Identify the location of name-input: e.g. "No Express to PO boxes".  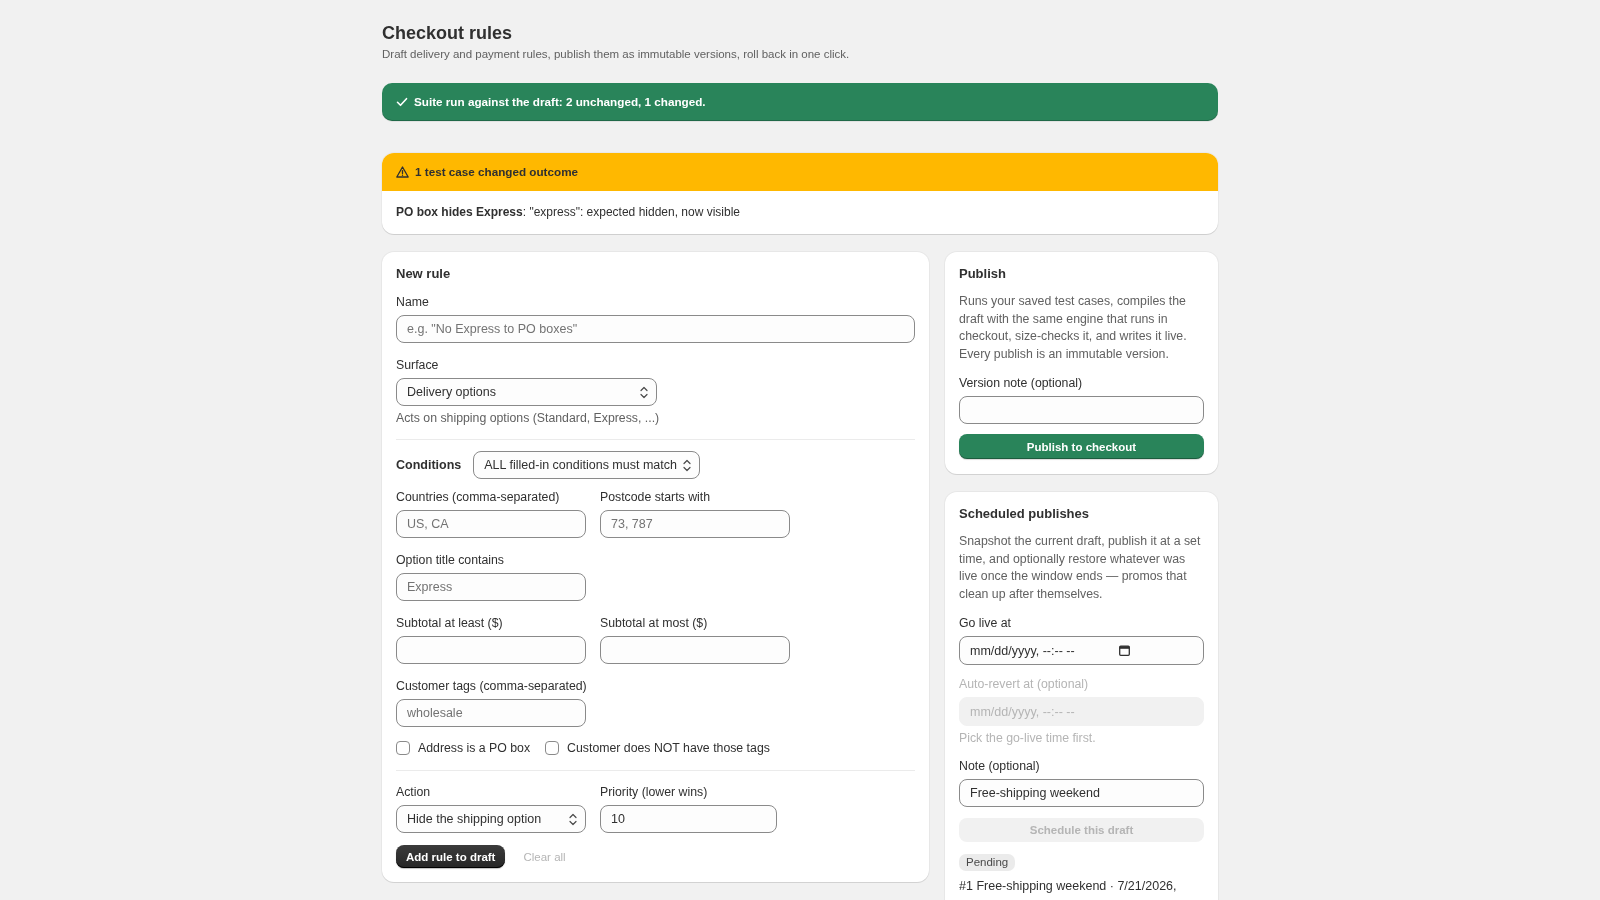
(655, 329).